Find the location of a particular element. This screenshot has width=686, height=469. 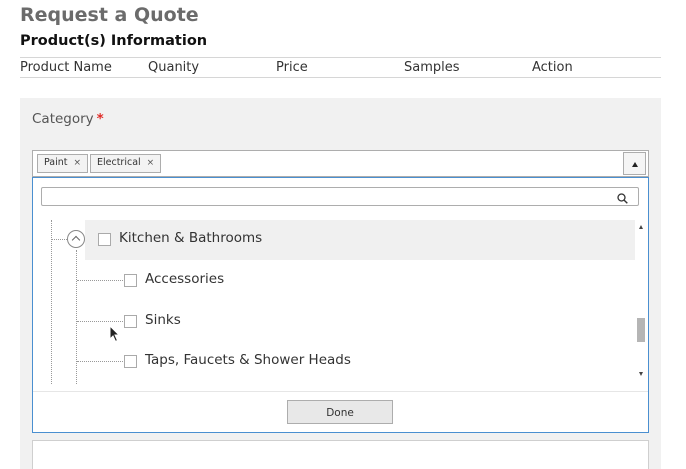

tree-item-taps-faucets: Taps, Faucets & Shower Heads is located at coordinates (248, 360).